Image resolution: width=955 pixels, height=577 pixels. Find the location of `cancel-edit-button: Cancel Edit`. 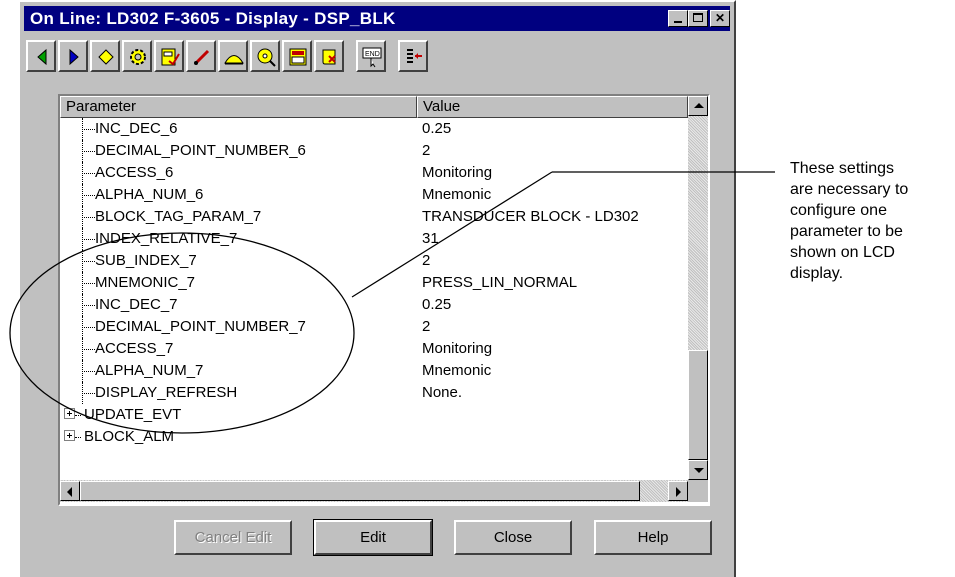

cancel-edit-button: Cancel Edit is located at coordinates (233, 537).